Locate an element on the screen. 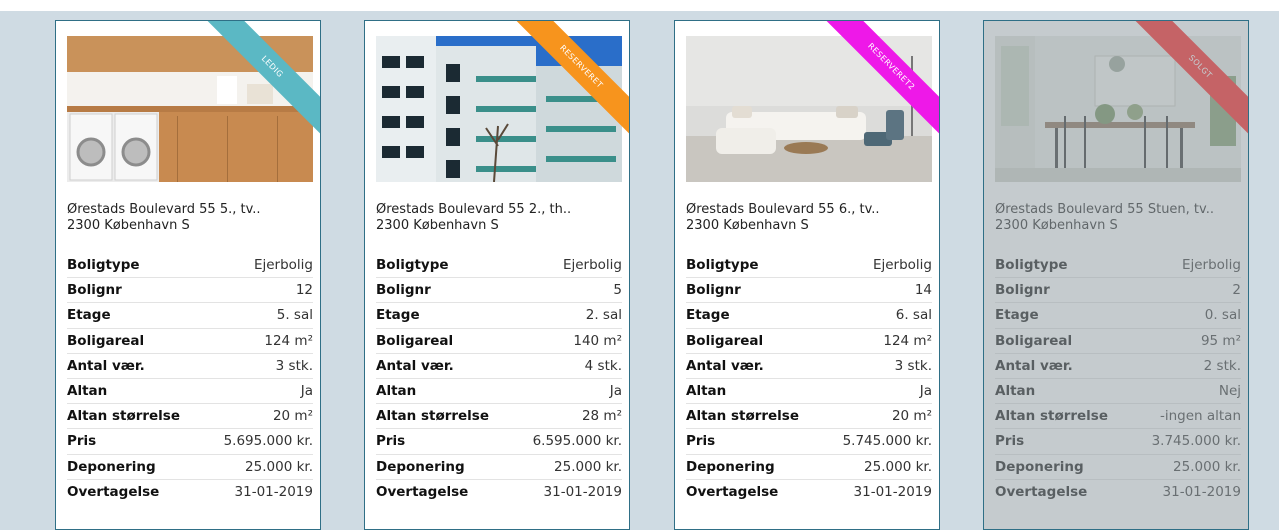 The width and height of the screenshot is (1279, 530). spec-row-balcony: Altan Nej is located at coordinates (1118, 391).